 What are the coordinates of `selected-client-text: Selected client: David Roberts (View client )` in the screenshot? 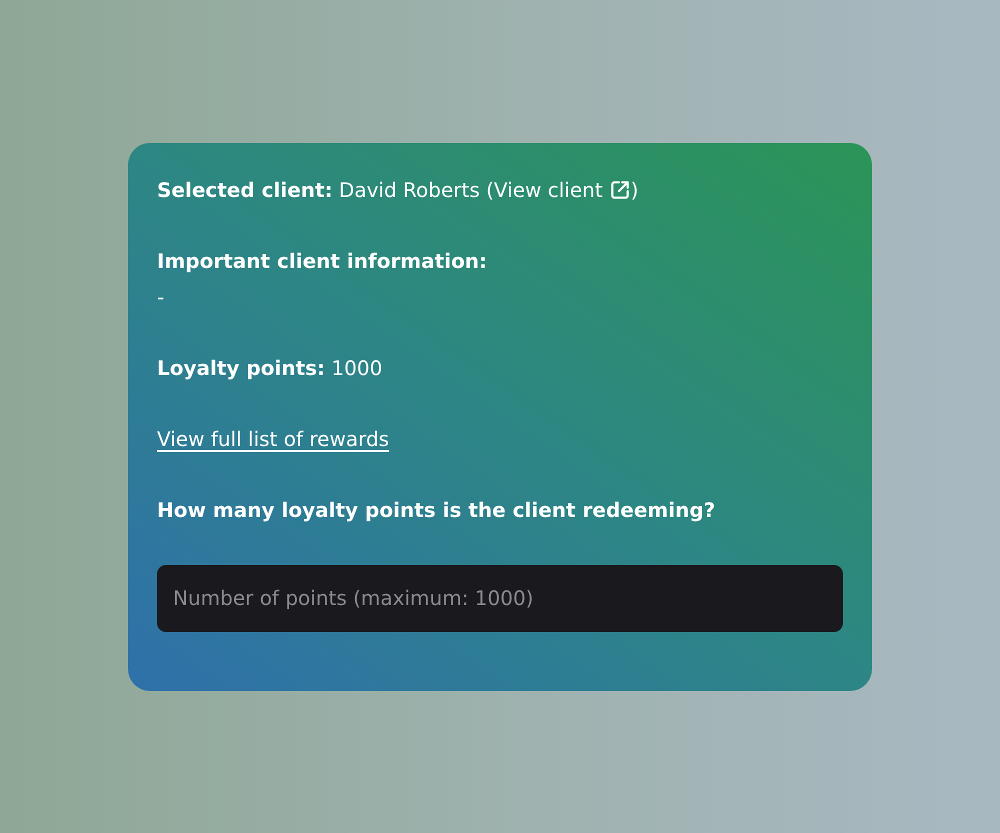 It's located at (397, 190).